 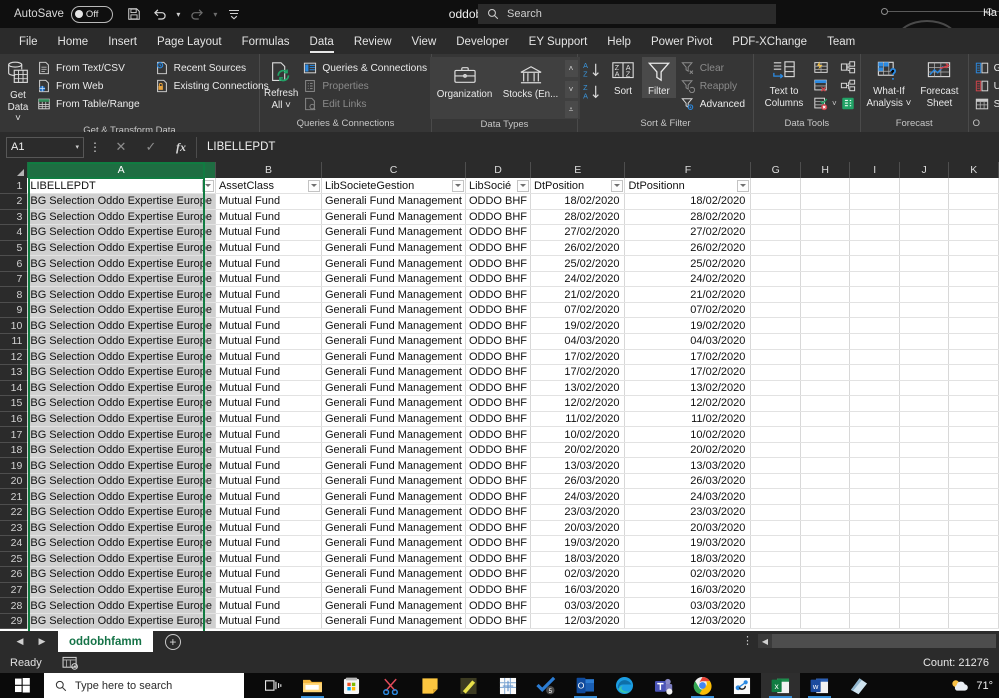 I want to click on row-header: 15, so click(x=14, y=403).